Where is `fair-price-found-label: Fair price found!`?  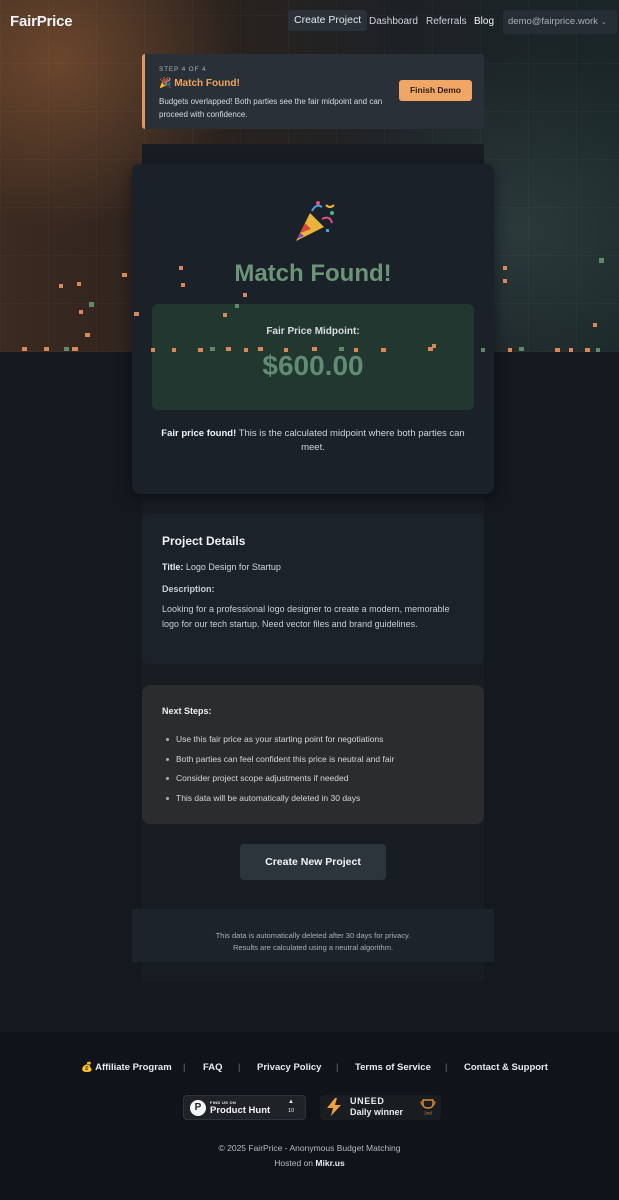
fair-price-found-label: Fair price found! is located at coordinates (199, 433).